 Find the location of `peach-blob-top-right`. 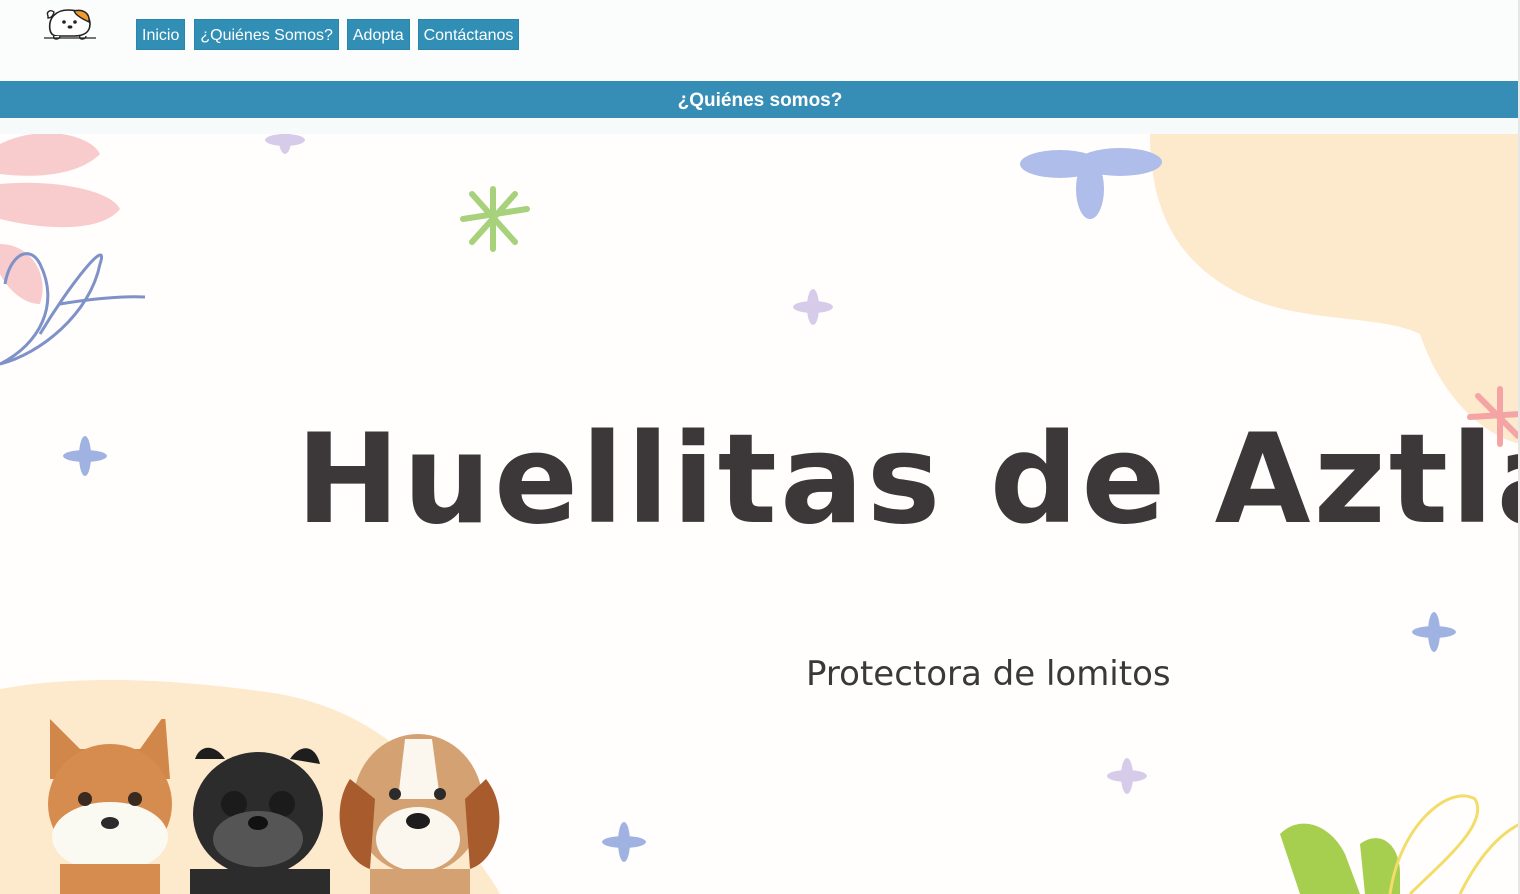

peach-blob-top-right is located at coordinates (1335, 289).